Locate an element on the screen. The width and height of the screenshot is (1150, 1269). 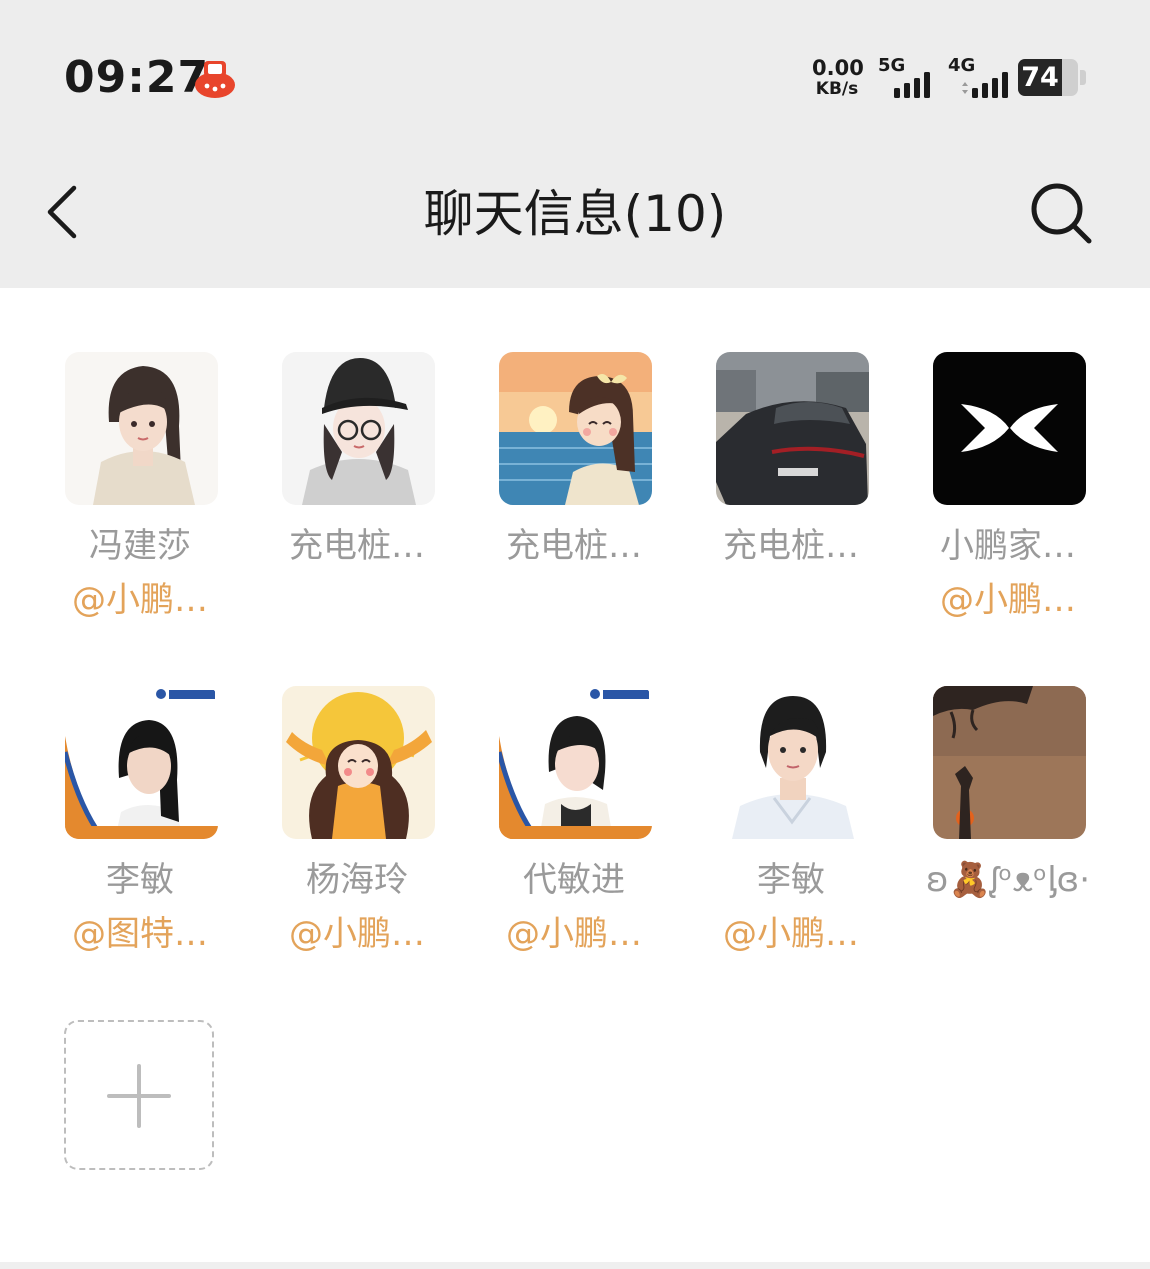
network-speed: 0.00 KB/s is located at coordinates (838, 77).